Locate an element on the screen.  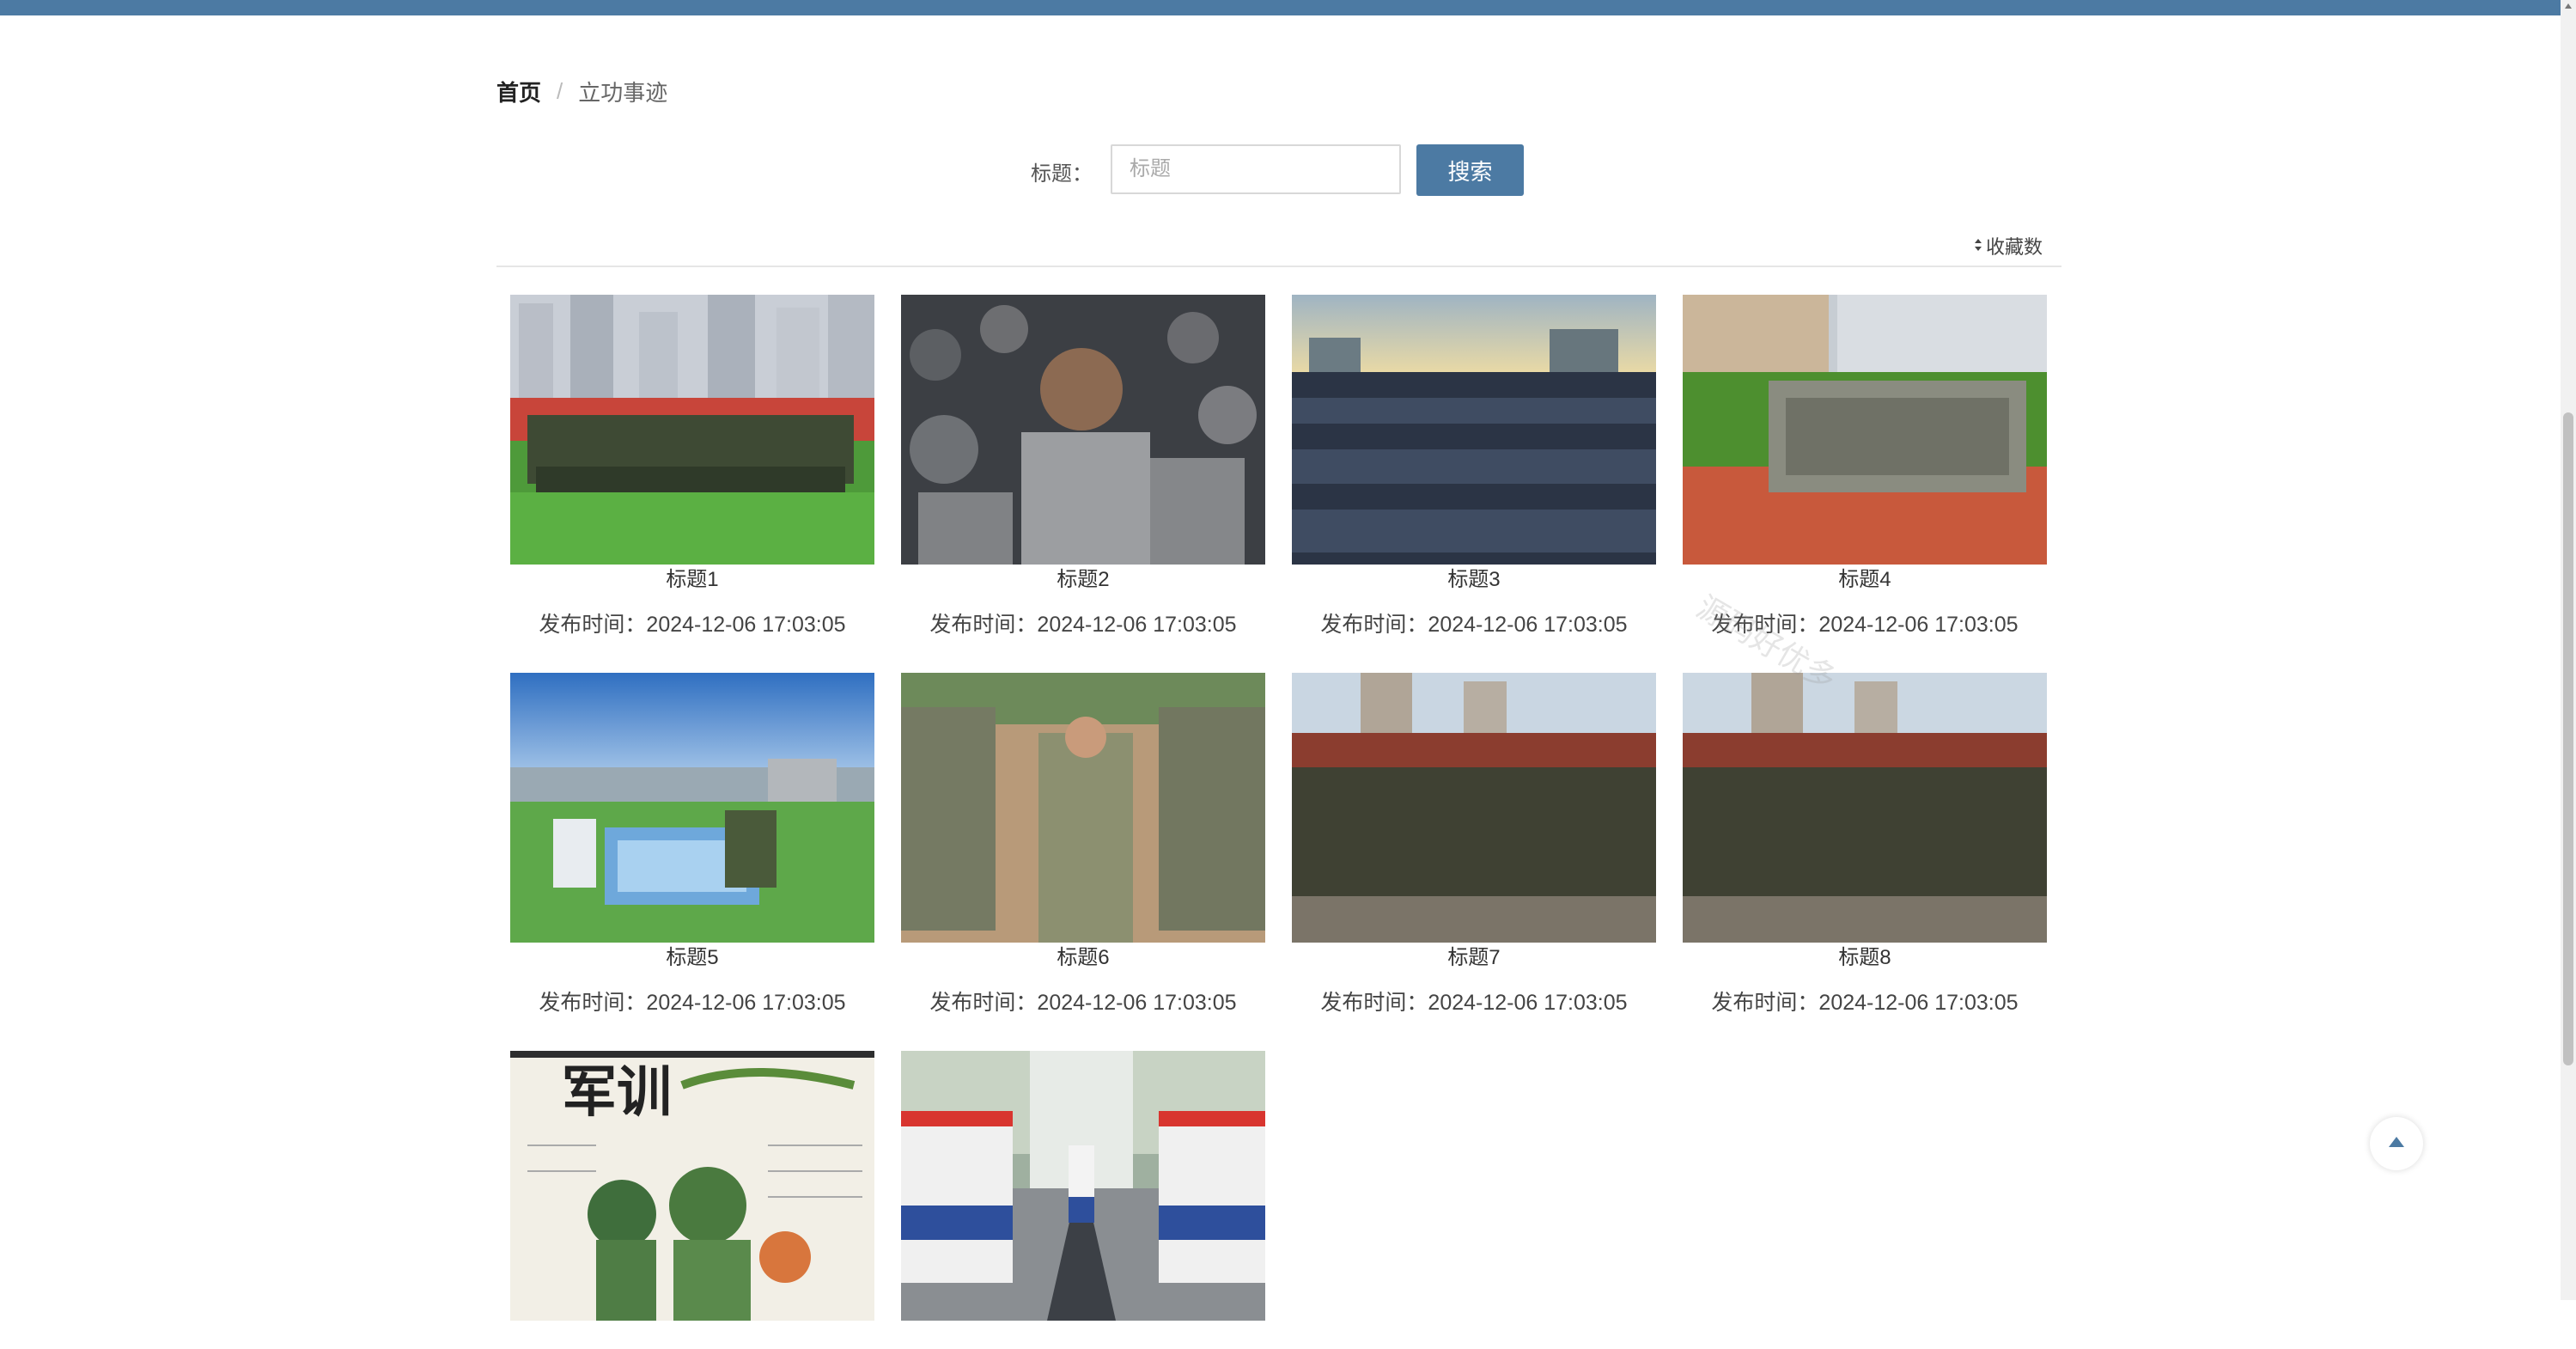
news-thumbnail: 军训 is located at coordinates (692, 1186).